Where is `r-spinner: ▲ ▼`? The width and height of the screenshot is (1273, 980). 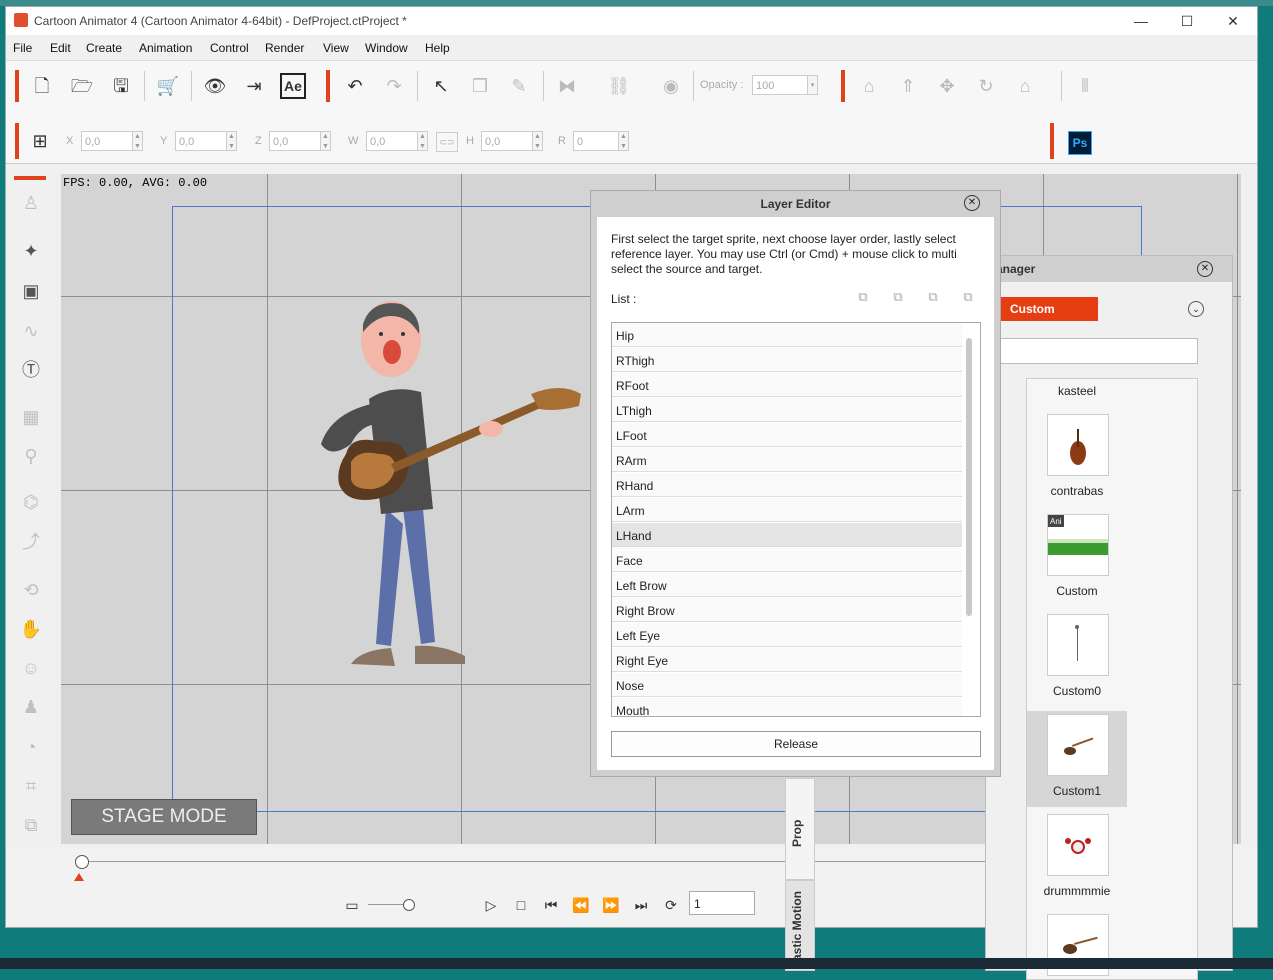
r-spinner: ▲ ▼ is located at coordinates (624, 141).